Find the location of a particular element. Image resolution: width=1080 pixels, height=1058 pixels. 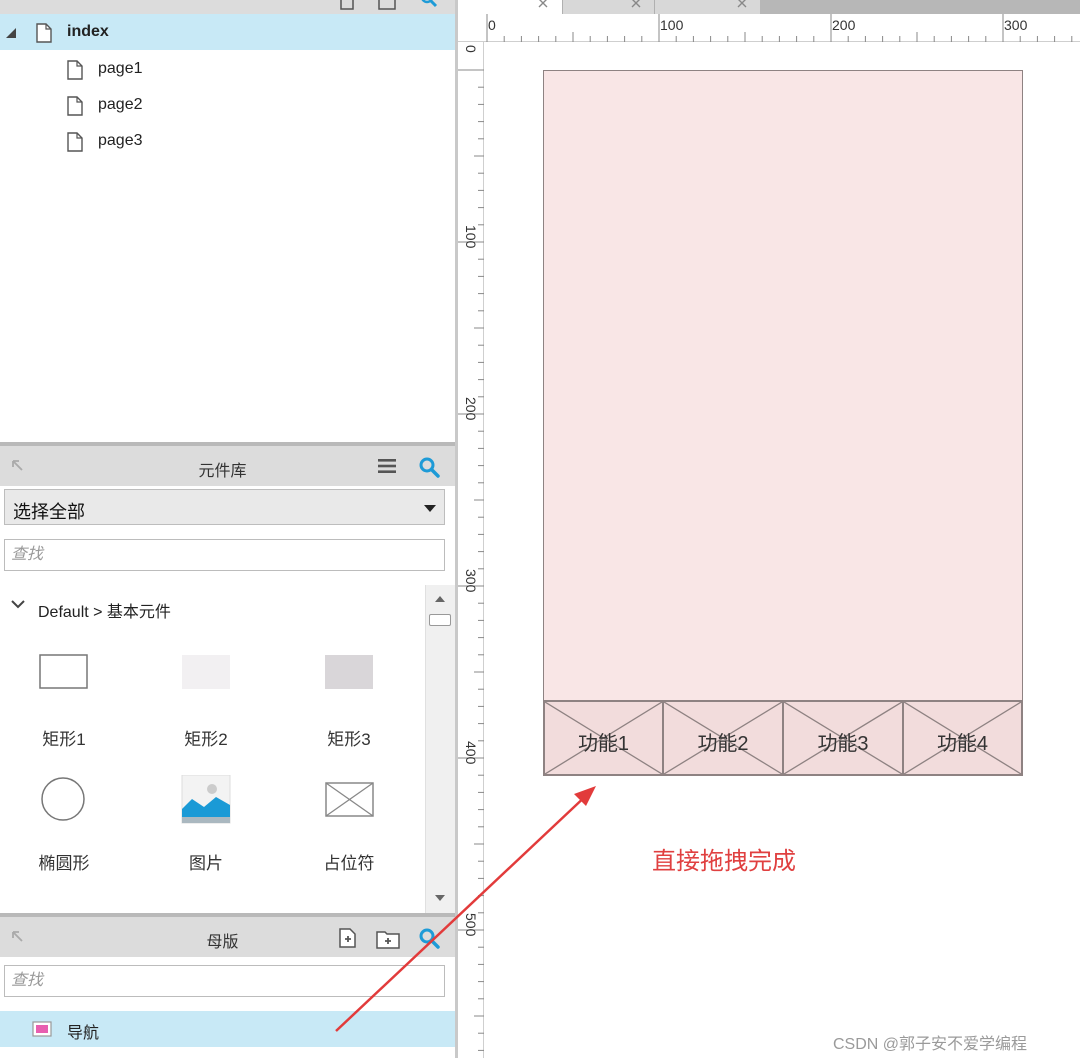

page-tree-label: page2 is located at coordinates (120, 104).